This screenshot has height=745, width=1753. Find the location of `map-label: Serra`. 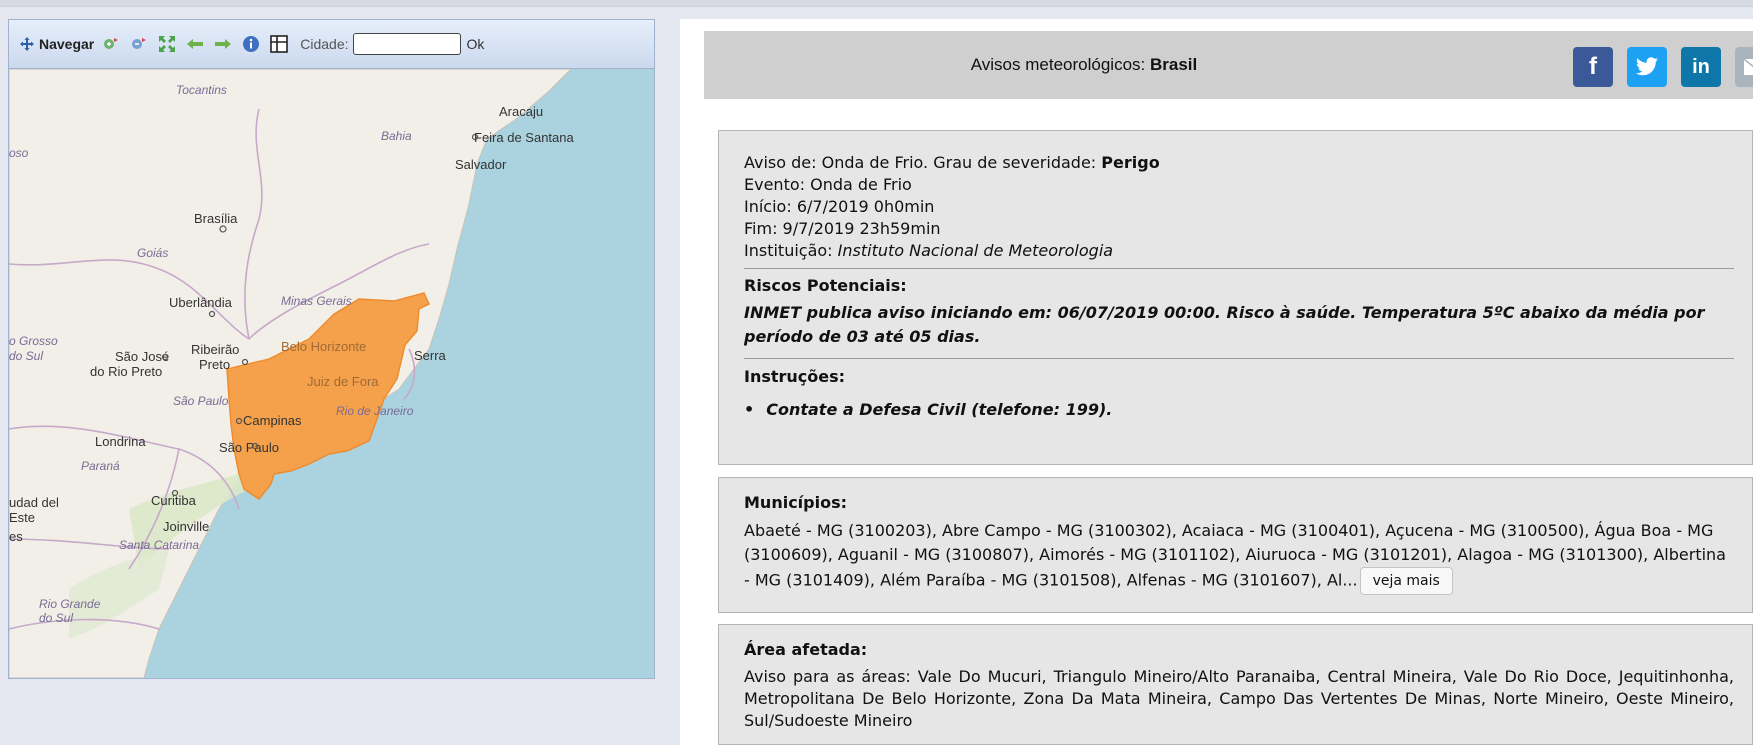

map-label: Serra is located at coordinates (430, 355).